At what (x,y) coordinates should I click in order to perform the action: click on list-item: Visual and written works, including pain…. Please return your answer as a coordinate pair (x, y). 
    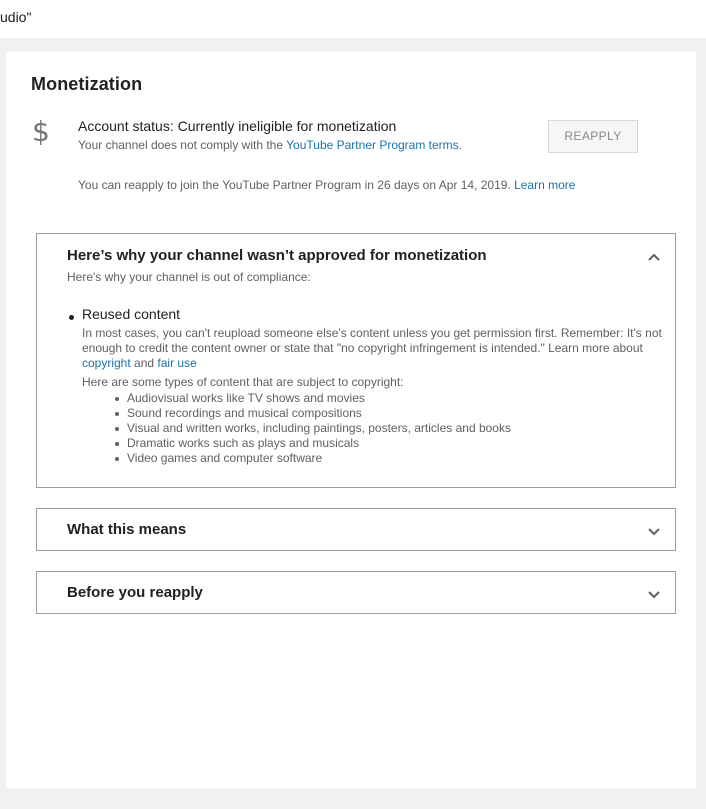
    Looking at the image, I should click on (313, 428).